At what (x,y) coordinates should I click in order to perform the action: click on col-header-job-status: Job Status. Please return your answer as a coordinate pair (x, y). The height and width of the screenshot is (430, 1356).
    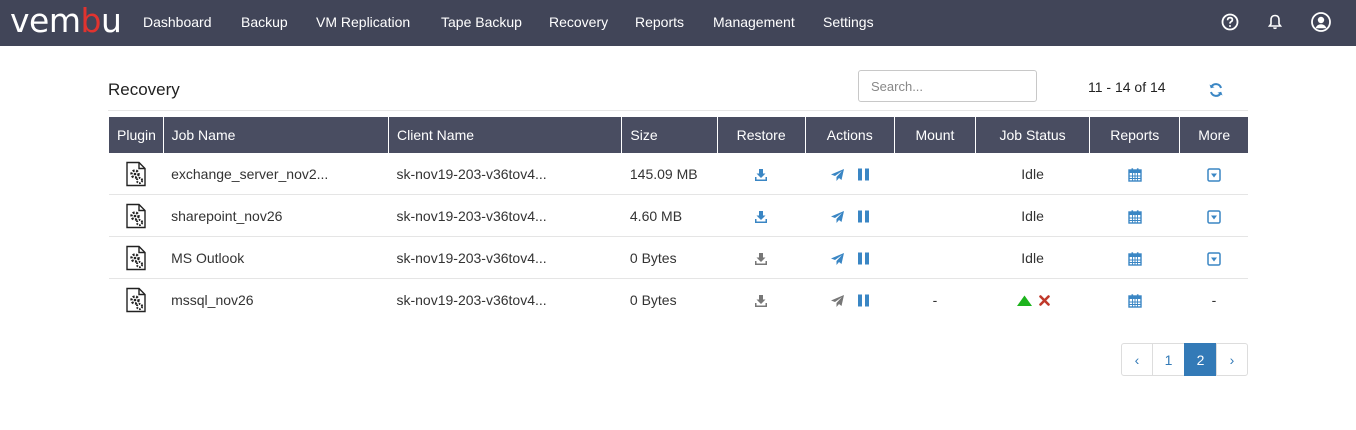
    Looking at the image, I should click on (1033, 135).